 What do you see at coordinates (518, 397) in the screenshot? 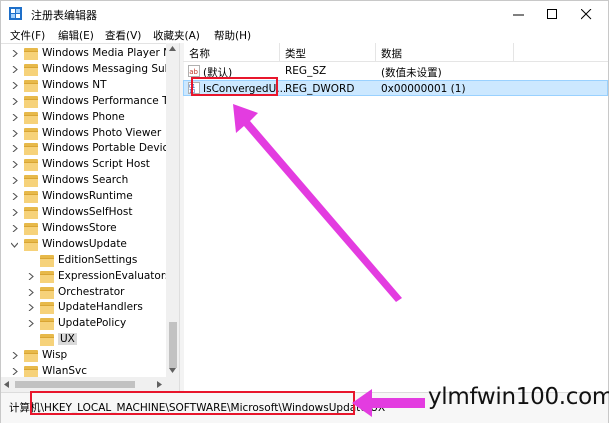
I see `site-watermark: ylmfwin100.com` at bounding box center [518, 397].